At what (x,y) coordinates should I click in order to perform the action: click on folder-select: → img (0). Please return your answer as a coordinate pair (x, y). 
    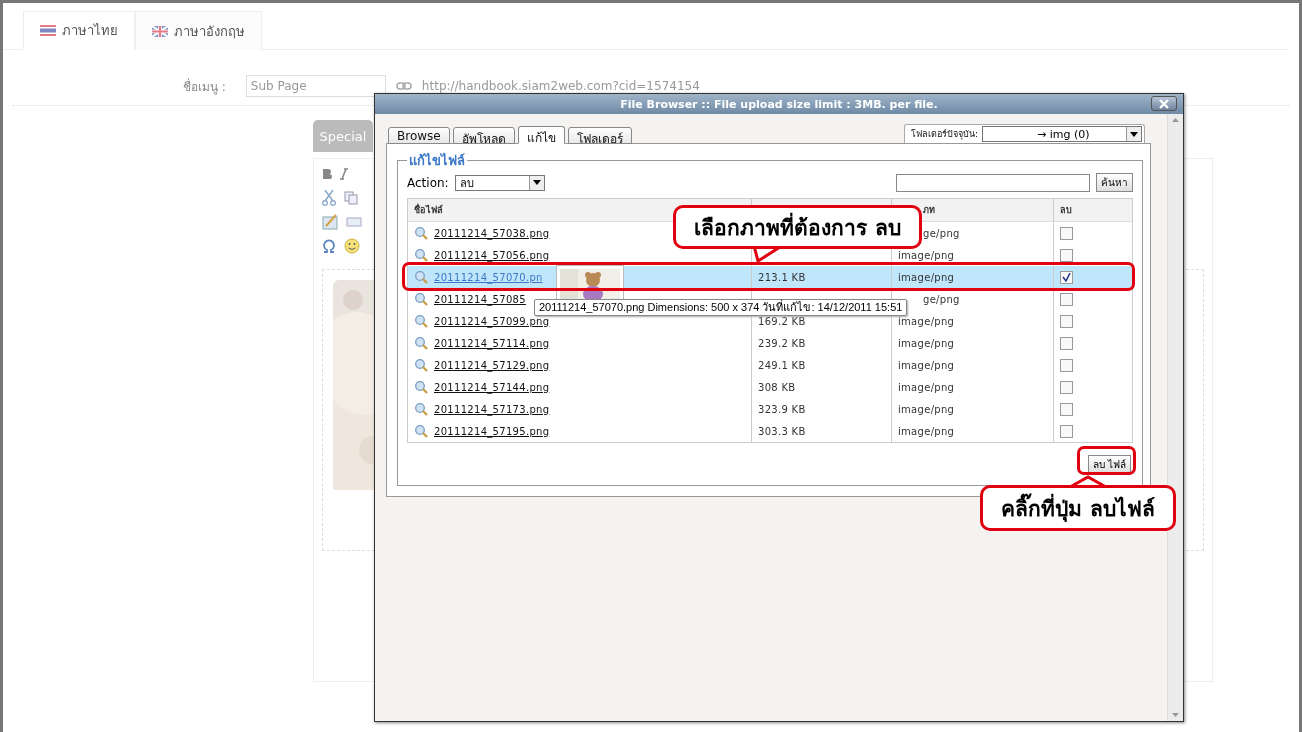
    Looking at the image, I should click on (1062, 134).